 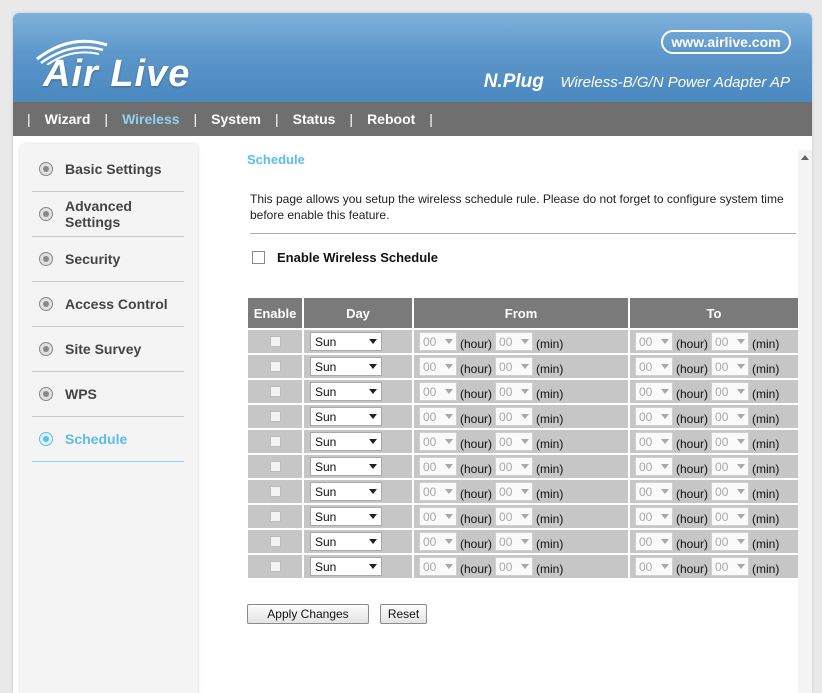 I want to click on website-badge: www.airlive.com, so click(x=726, y=42).